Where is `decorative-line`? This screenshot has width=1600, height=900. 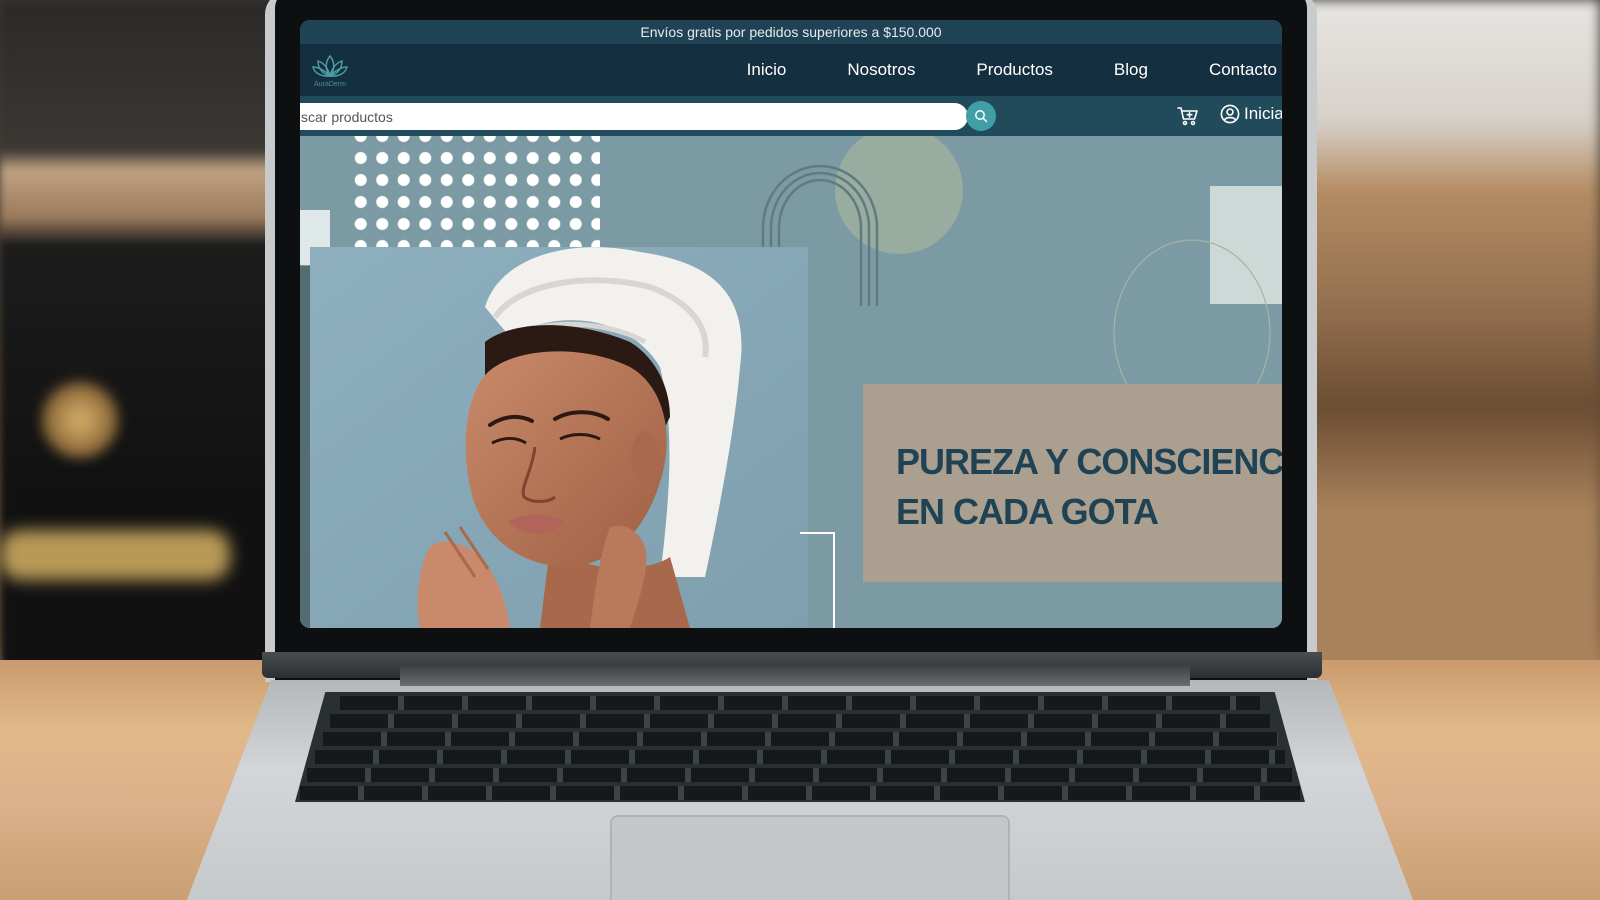 decorative-line is located at coordinates (817, 580).